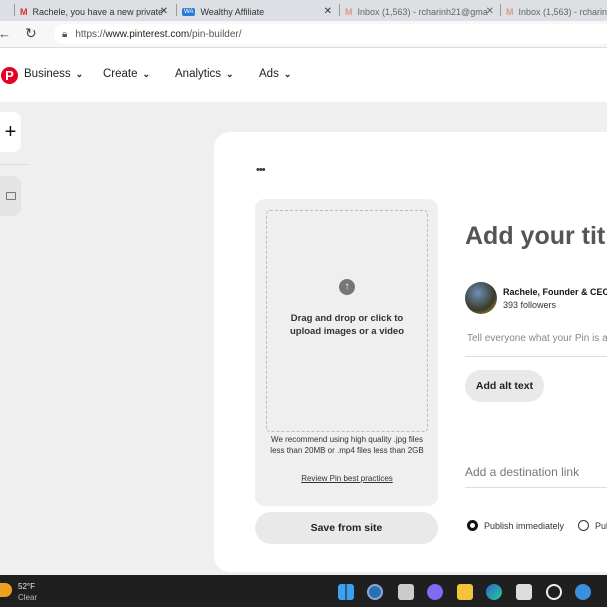 Image resolution: width=607 pixels, height=607 pixels. I want to click on refresh-icon: ↻, so click(31, 33).